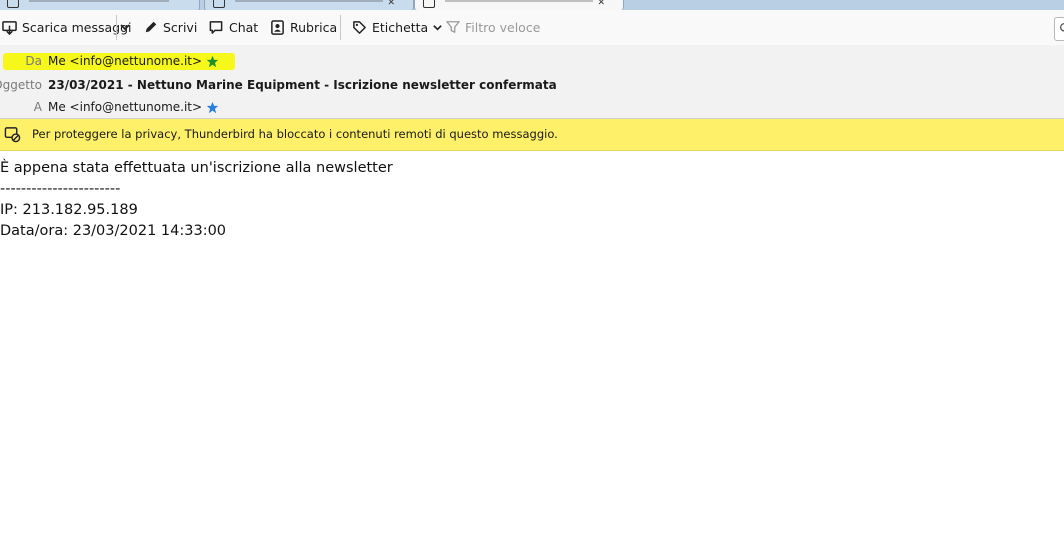 Image resolution: width=1064 pixels, height=553 pixels. I want to click on tab-3-active: ✕, so click(519, 5).